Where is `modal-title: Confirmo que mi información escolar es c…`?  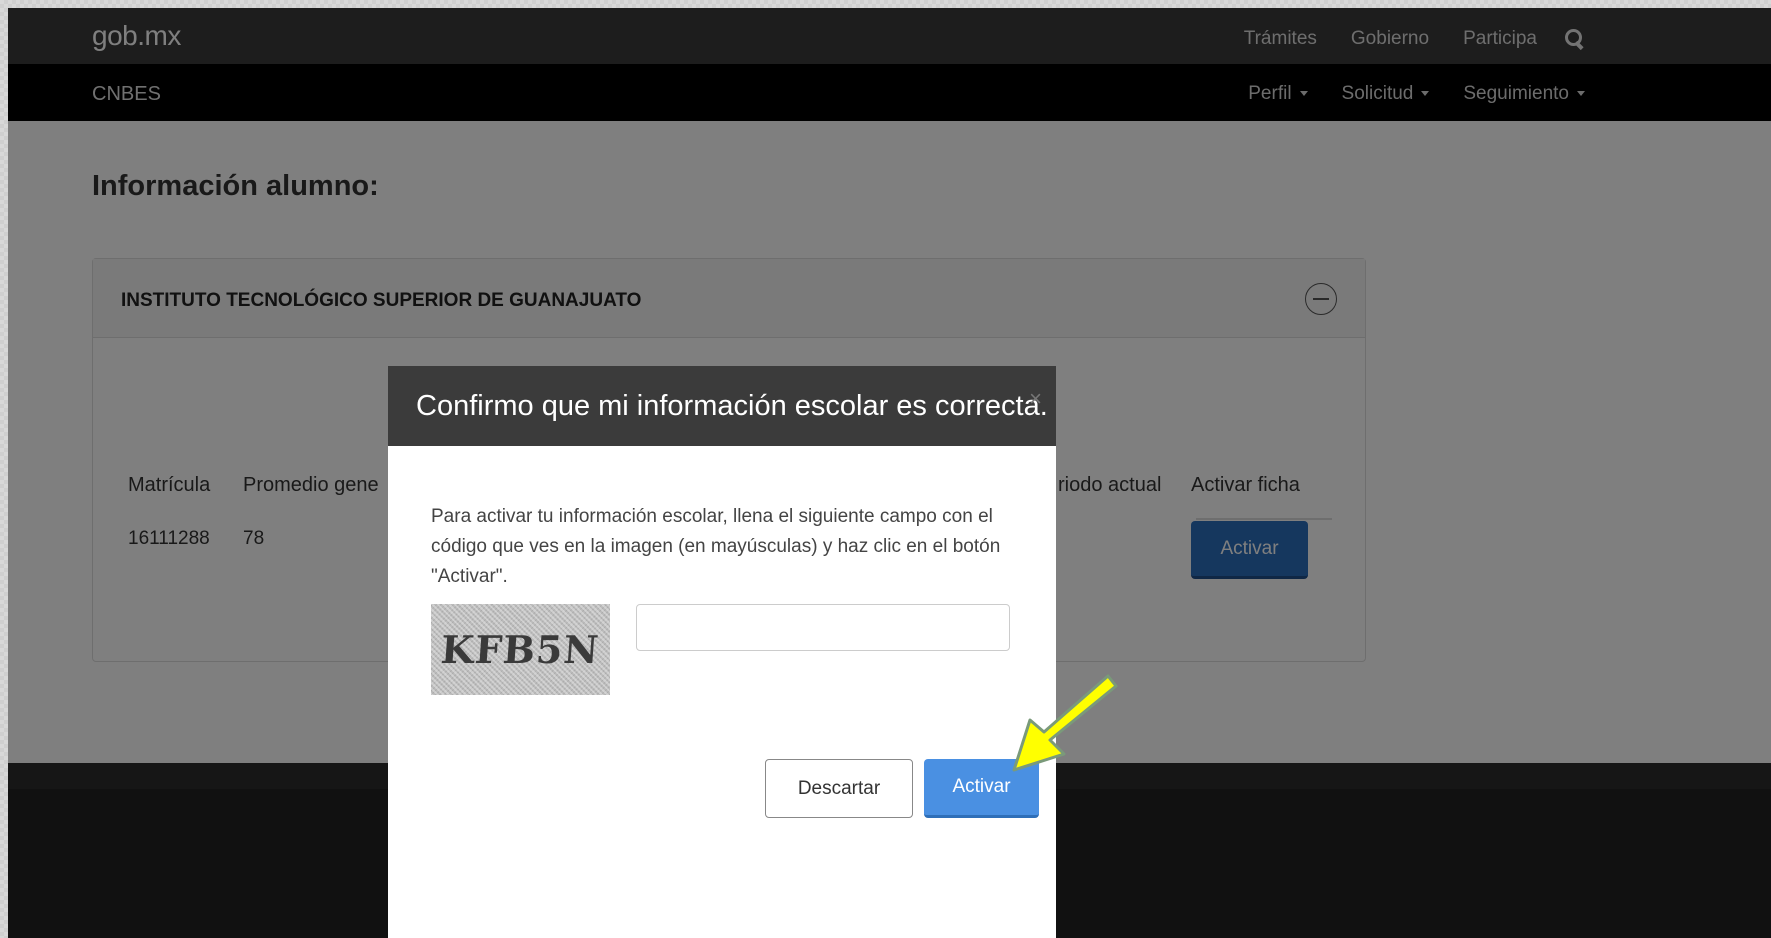
modal-title: Confirmo que mi información escolar es c… is located at coordinates (732, 406).